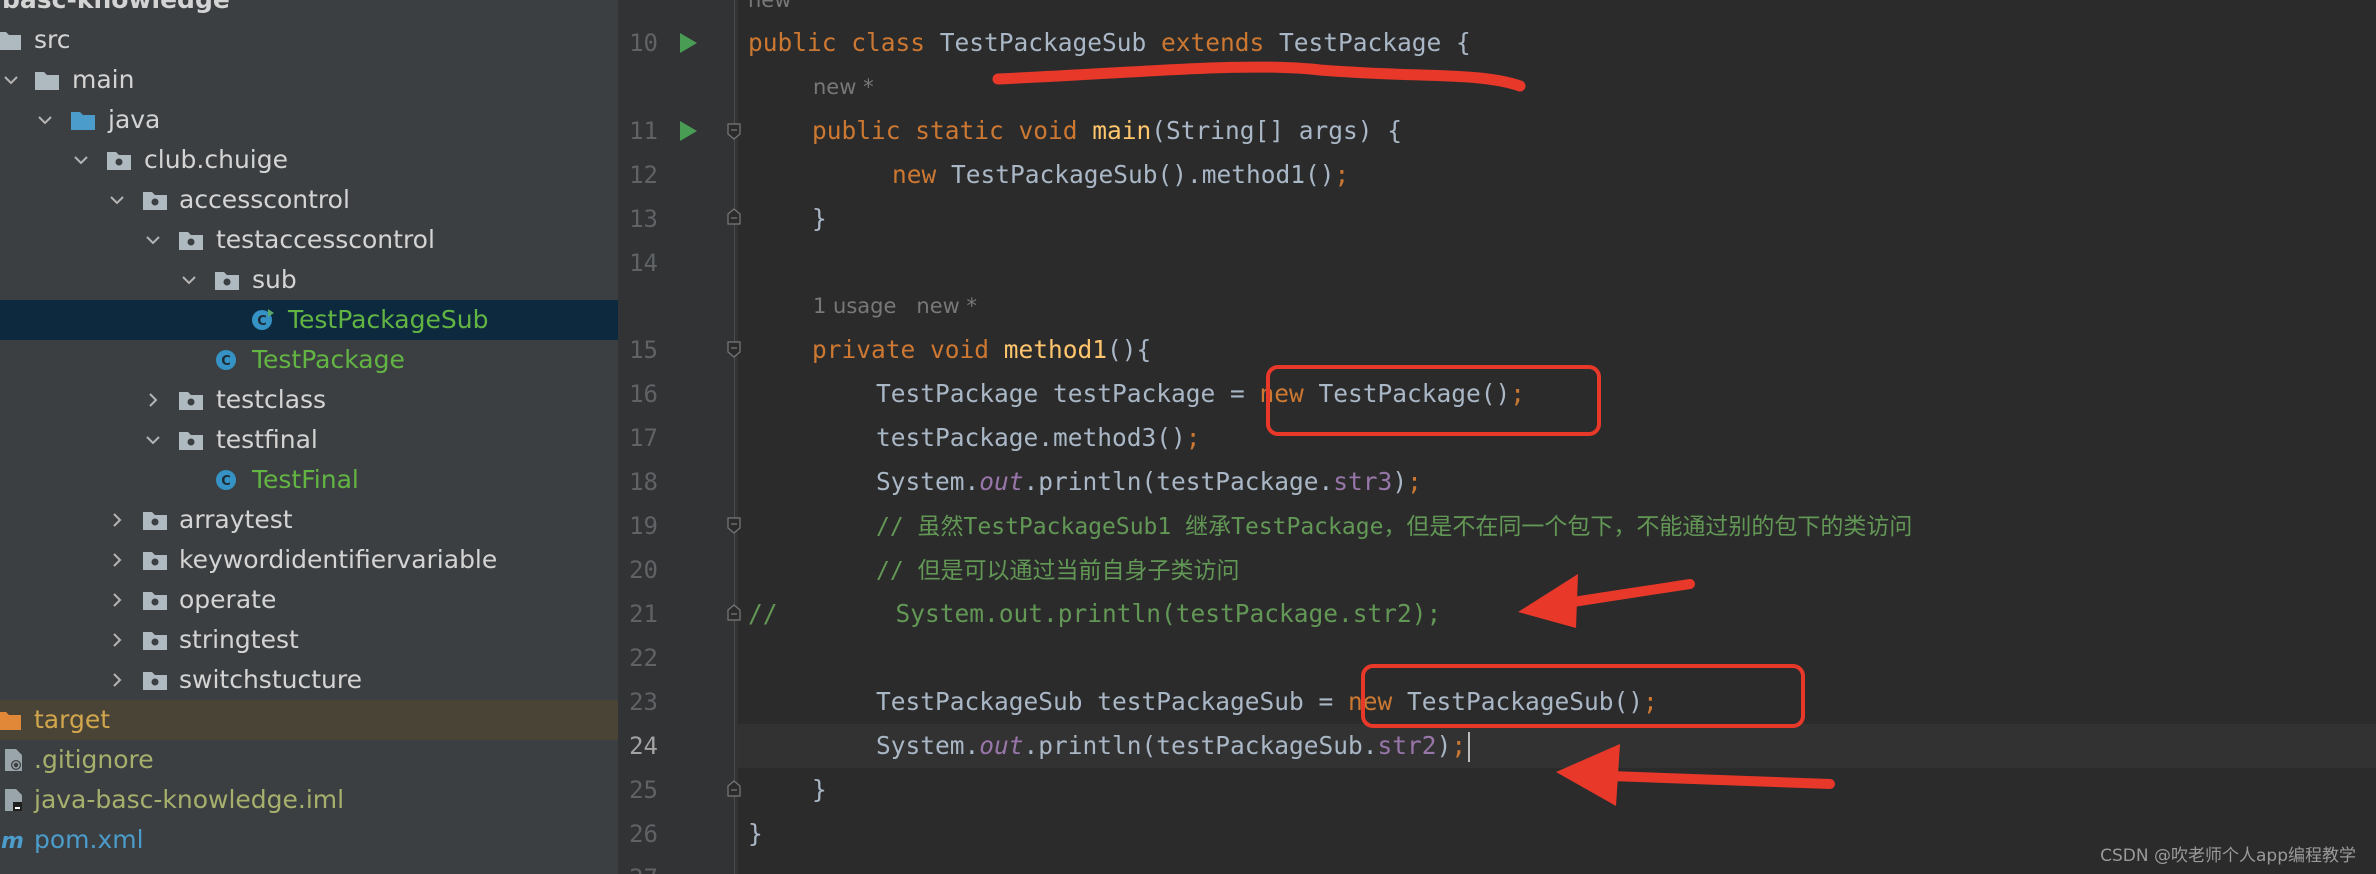 The width and height of the screenshot is (2376, 874). I want to click on tree-item-arraytest: arraytest, so click(309, 520).